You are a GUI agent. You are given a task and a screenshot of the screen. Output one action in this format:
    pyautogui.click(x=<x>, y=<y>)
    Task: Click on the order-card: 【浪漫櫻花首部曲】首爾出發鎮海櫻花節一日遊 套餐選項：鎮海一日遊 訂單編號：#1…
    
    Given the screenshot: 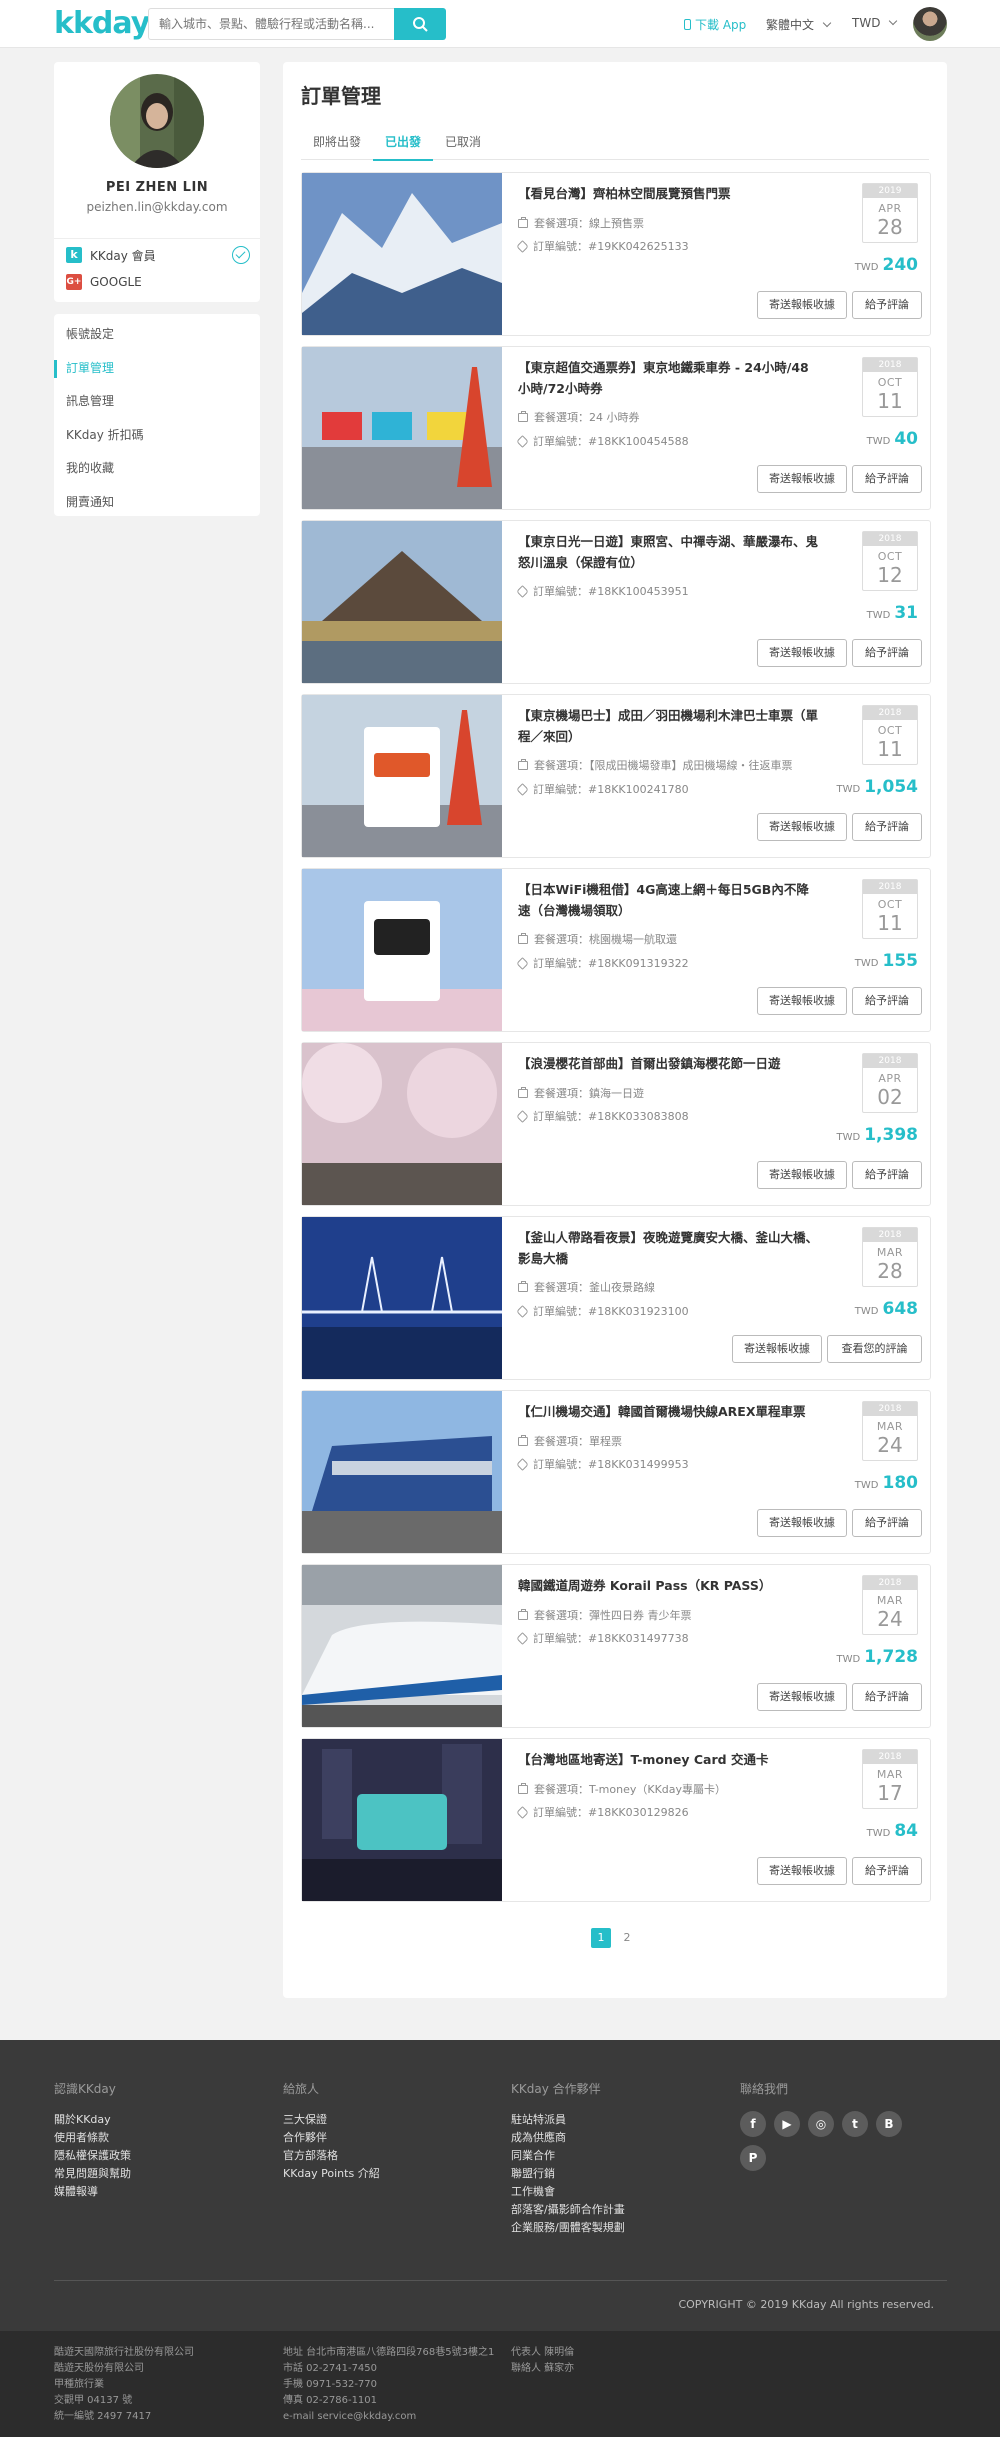 What is the action you would take?
    pyautogui.click(x=616, y=1124)
    